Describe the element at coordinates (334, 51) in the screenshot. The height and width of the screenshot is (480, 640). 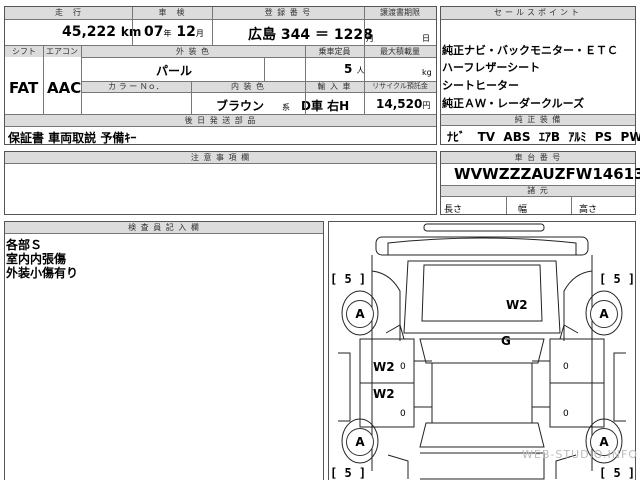
I see `capacity-label: 乗車定員` at that location.